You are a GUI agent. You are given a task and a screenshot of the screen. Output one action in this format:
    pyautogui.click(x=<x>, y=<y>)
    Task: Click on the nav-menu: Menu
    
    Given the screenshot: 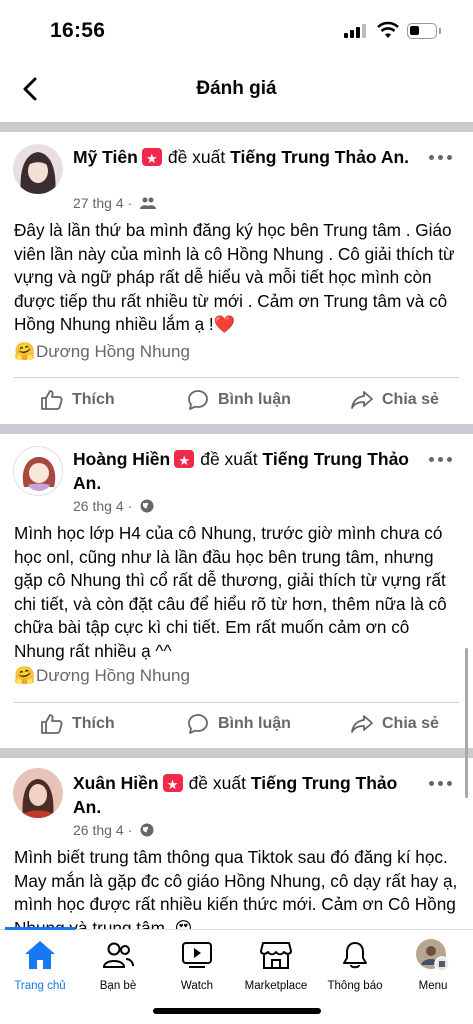 What is the action you would take?
    pyautogui.click(x=433, y=965)
    